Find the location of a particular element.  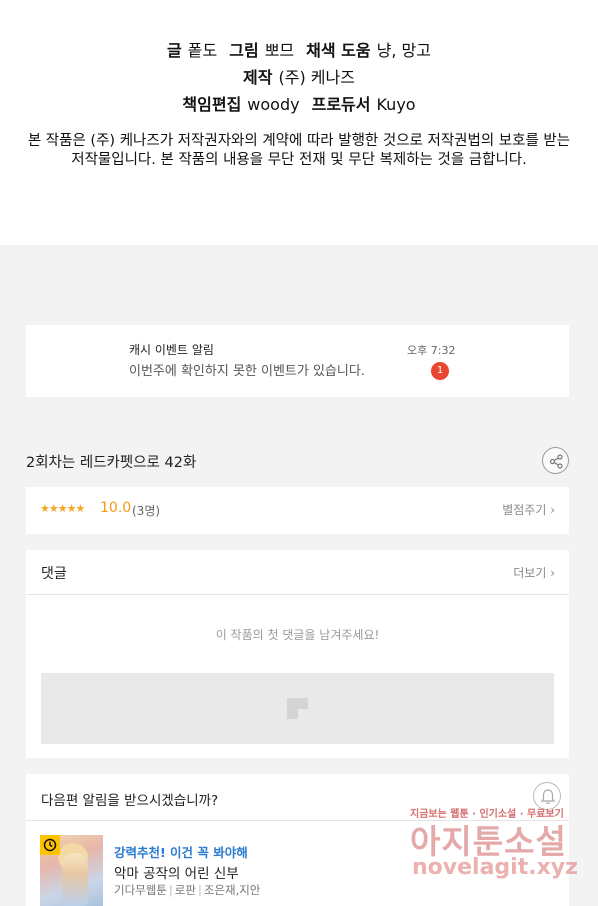

credits-line-3: 책임편집 woody 프로듀서 Kuyo is located at coordinates (299, 103).